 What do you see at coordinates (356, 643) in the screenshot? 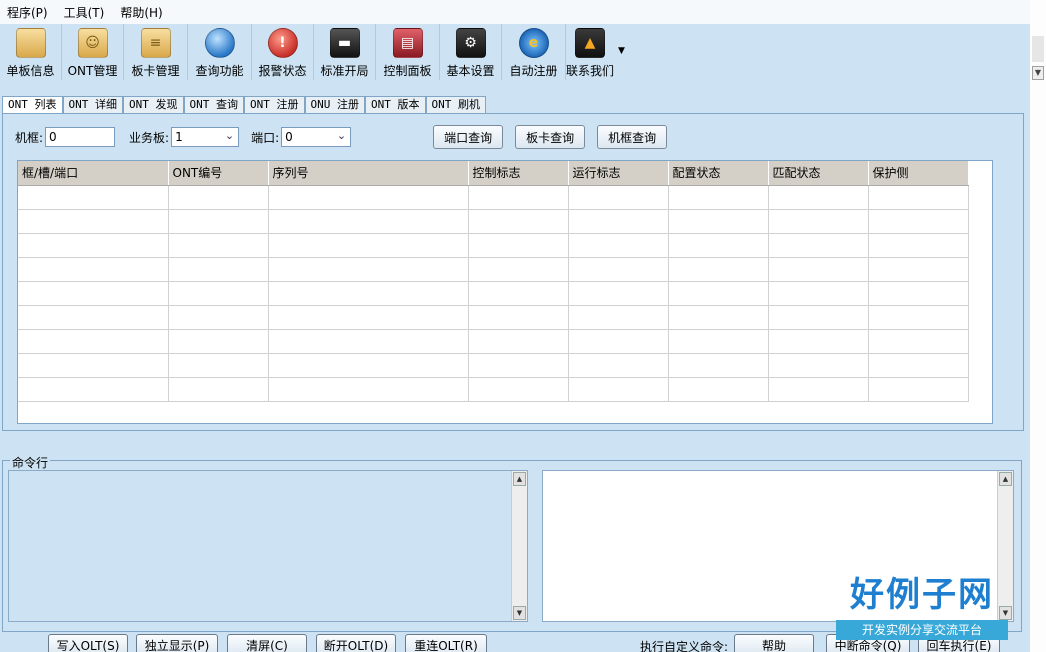
I see `disconnect-olt-button: 断开OLT(D)` at bounding box center [356, 643].